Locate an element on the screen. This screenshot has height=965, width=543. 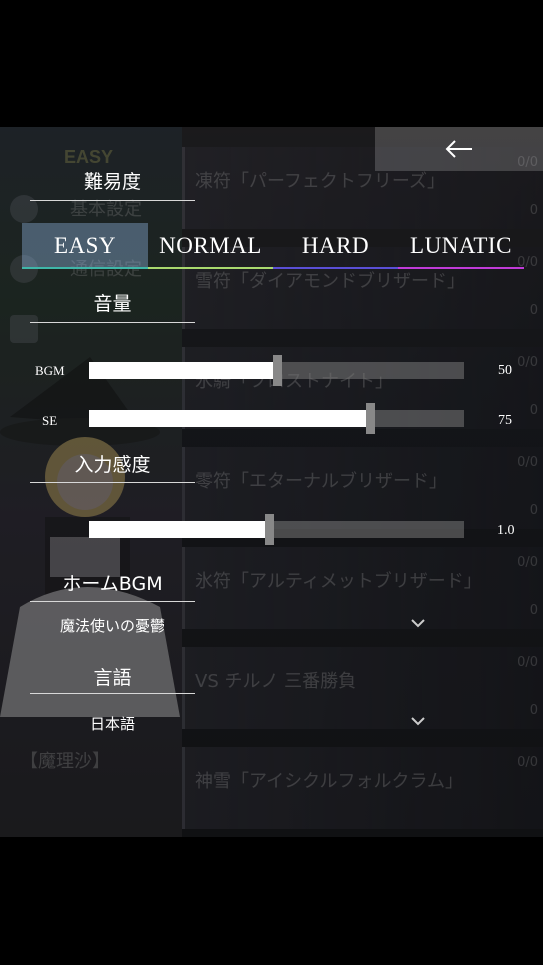
sensitivity-heading: 入力感度 is located at coordinates (112, 465).